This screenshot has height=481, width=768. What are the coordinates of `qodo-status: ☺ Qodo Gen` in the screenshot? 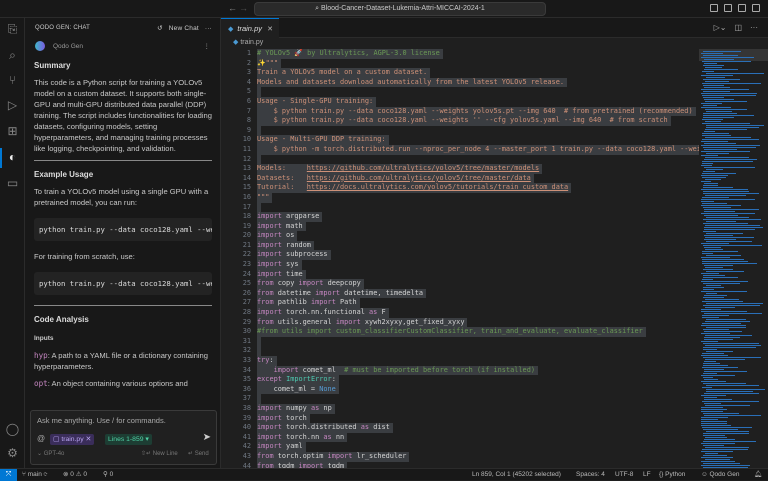 It's located at (720, 474).